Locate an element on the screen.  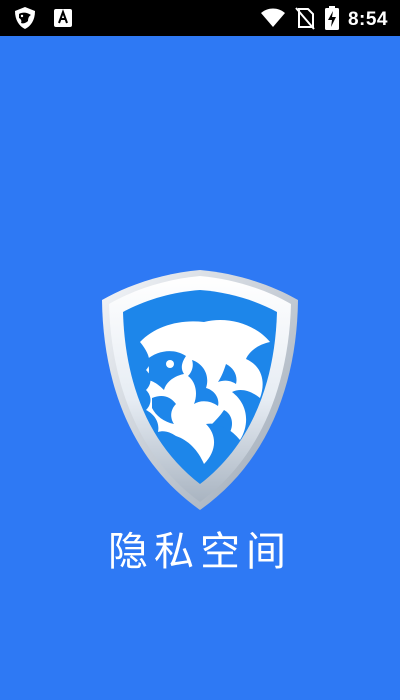
lion-shield-notification-icon is located at coordinates (25, 20).